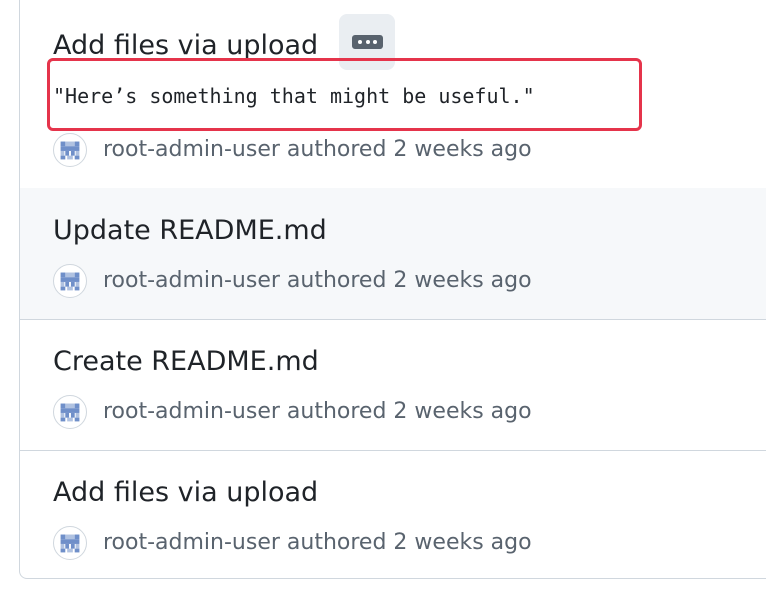  I want to click on commit-description: "Here’s something that might be useful.", so click(294, 96).